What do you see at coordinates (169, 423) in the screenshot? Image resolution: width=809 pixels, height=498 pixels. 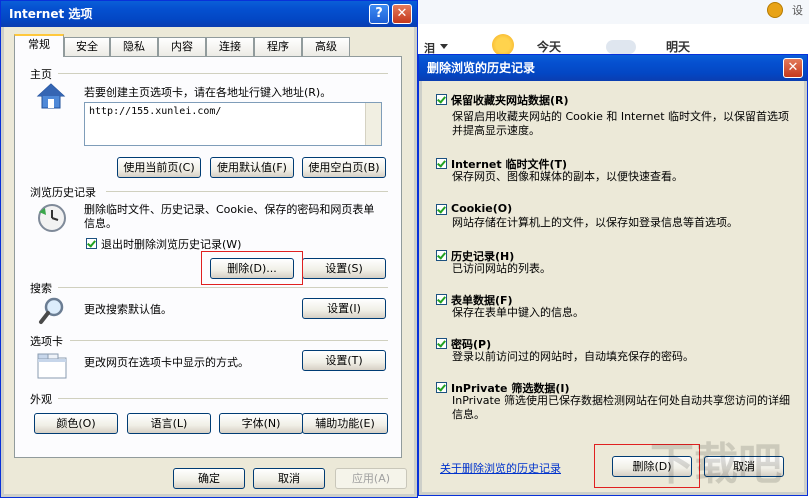 I see `languages-button: 语言(L)` at bounding box center [169, 423].